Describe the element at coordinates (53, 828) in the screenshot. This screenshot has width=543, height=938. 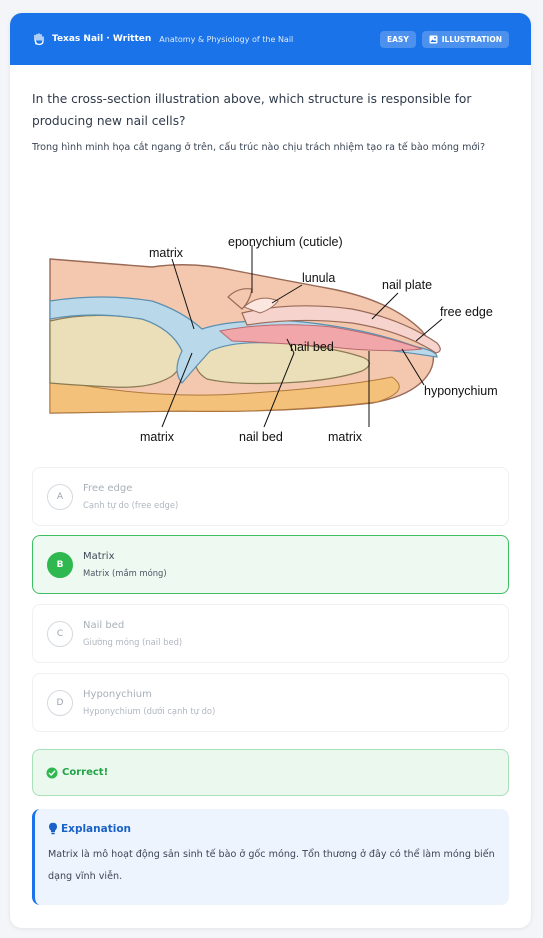
I see `lightbulb-icon` at that location.